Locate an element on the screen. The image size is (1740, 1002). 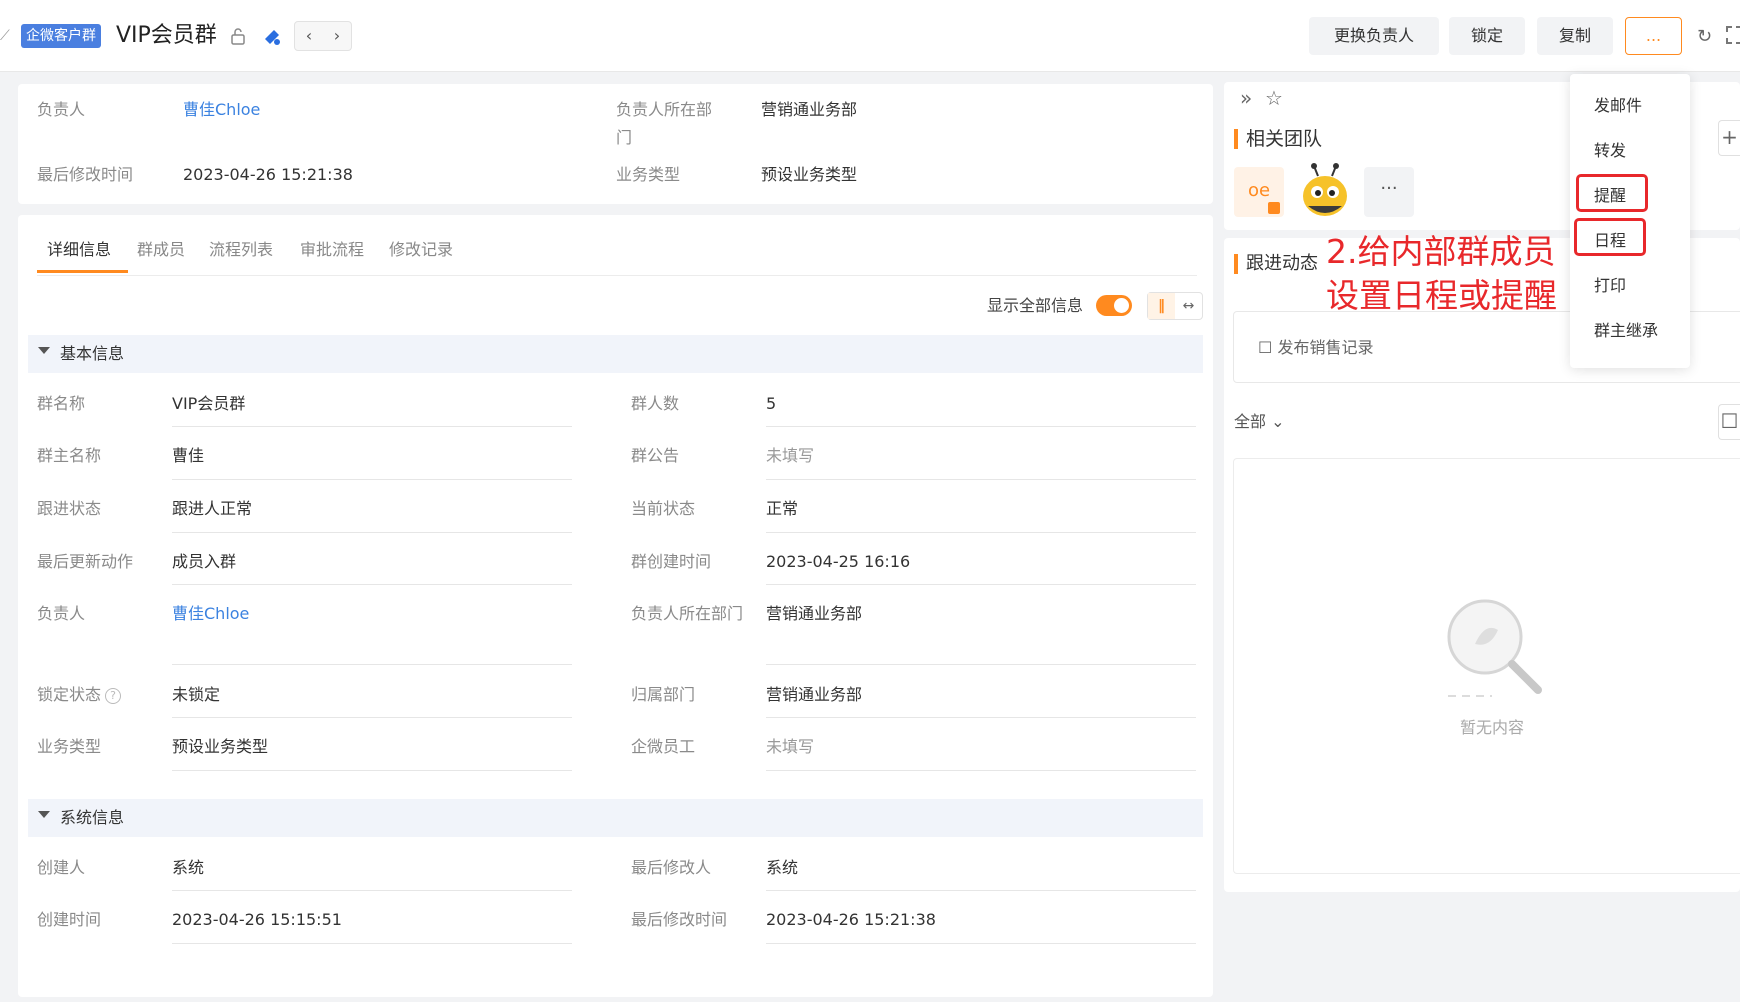
tab-approval: 审批流程 is located at coordinates (332, 250).